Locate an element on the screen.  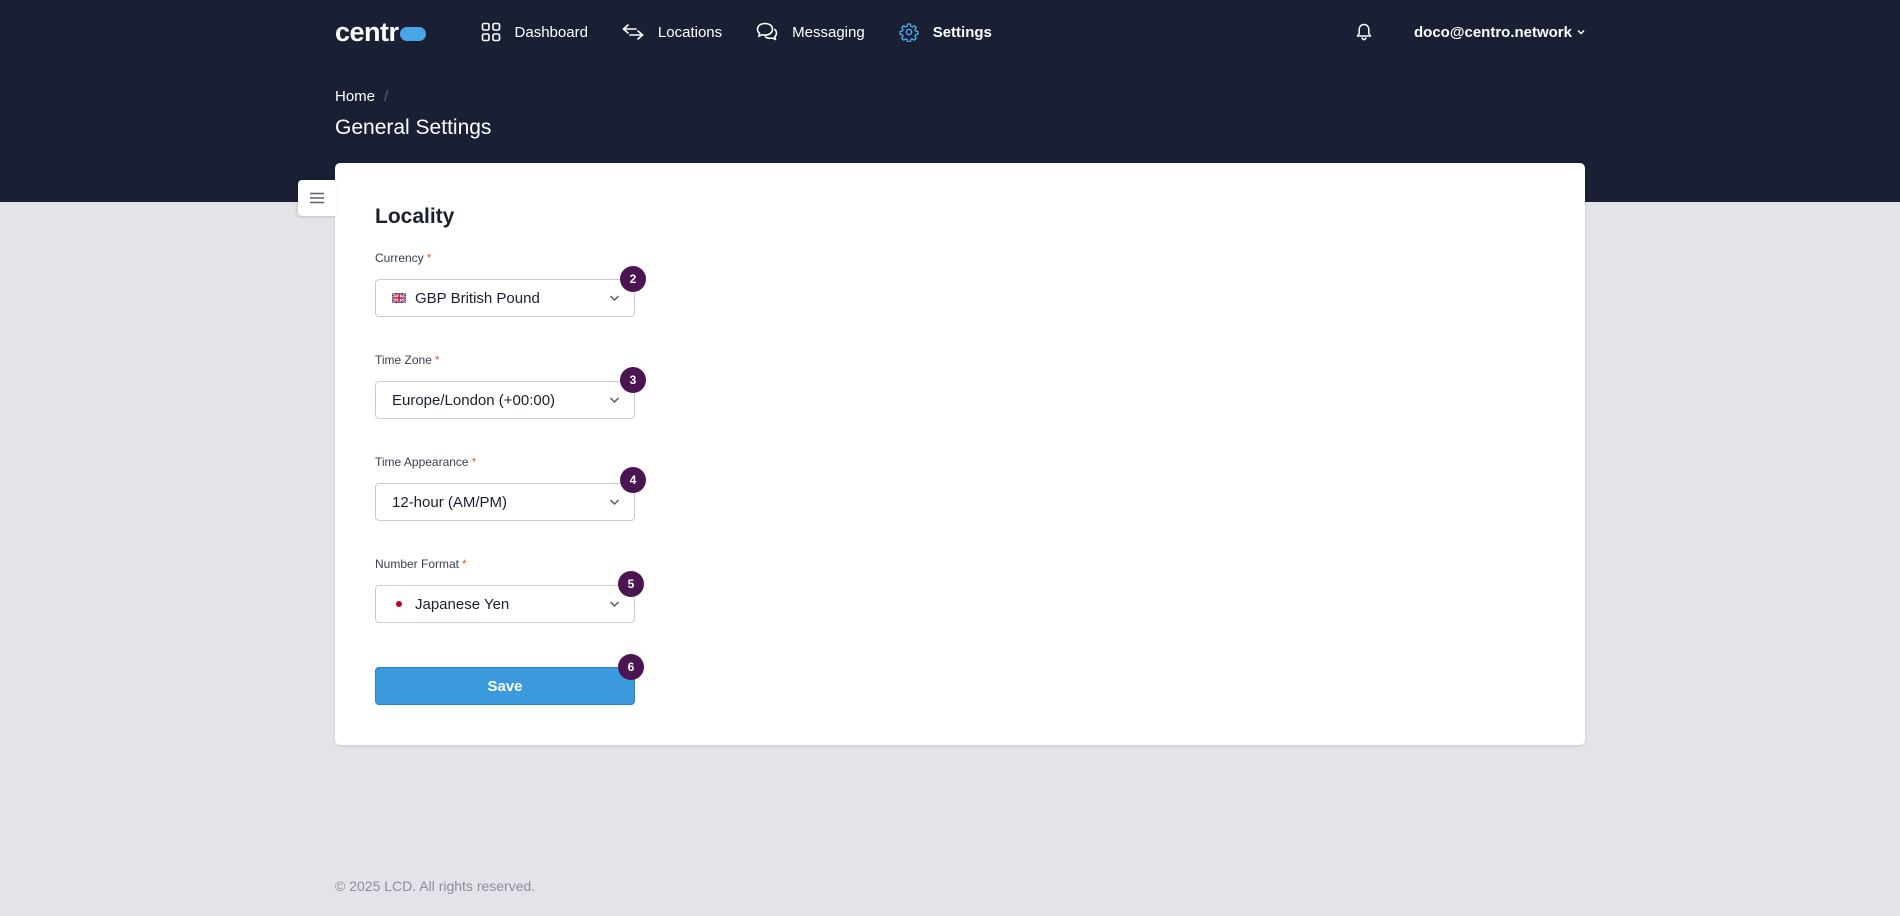
arrows-exchange-icon is located at coordinates (633, 32).